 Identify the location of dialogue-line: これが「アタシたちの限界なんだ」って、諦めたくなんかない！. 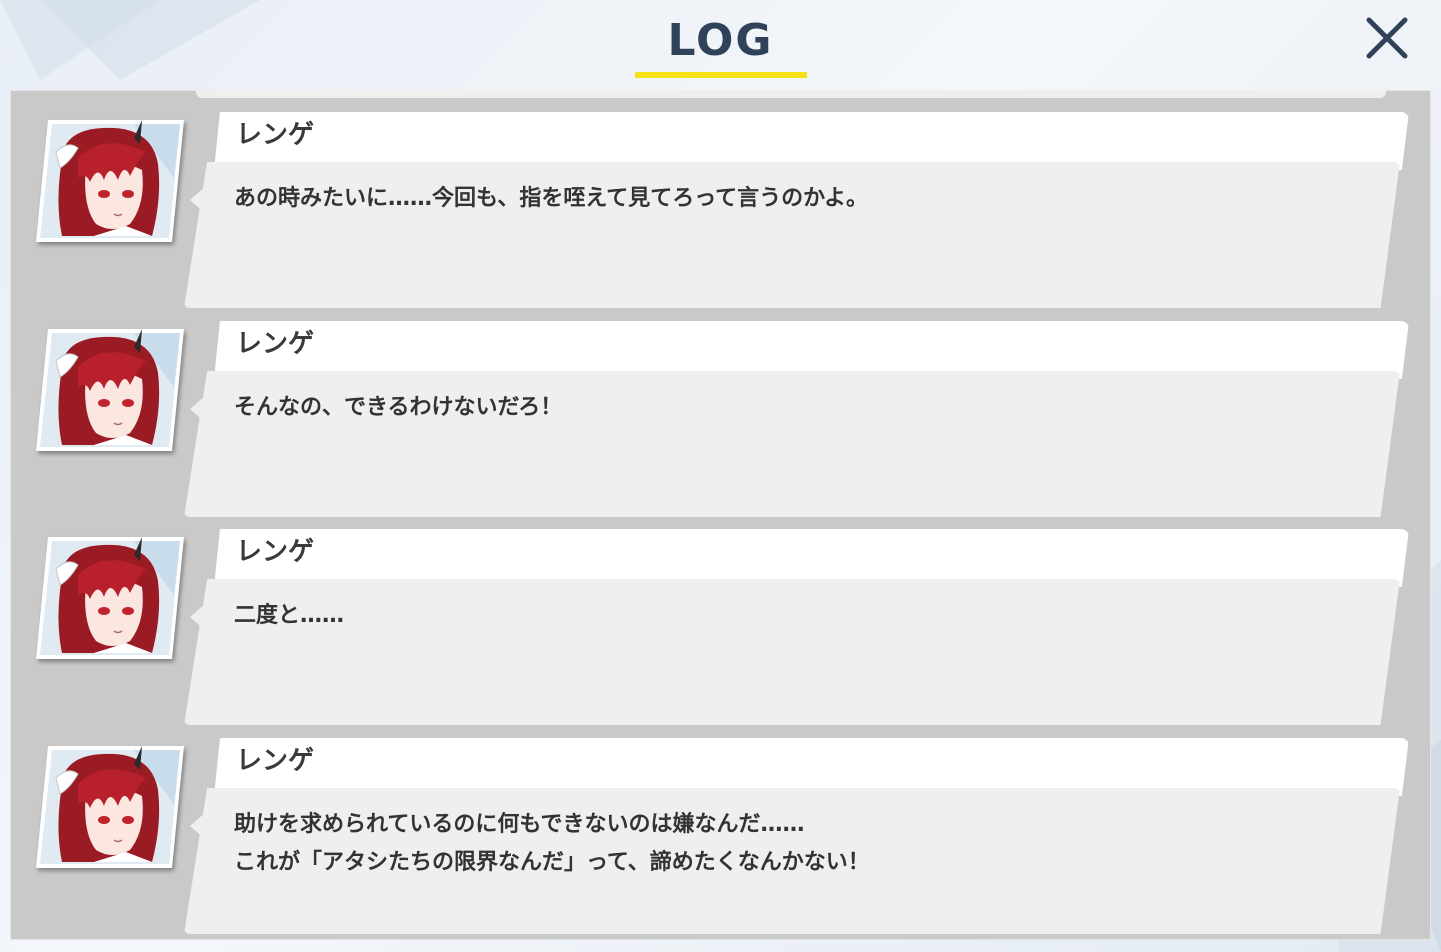
(552, 862).